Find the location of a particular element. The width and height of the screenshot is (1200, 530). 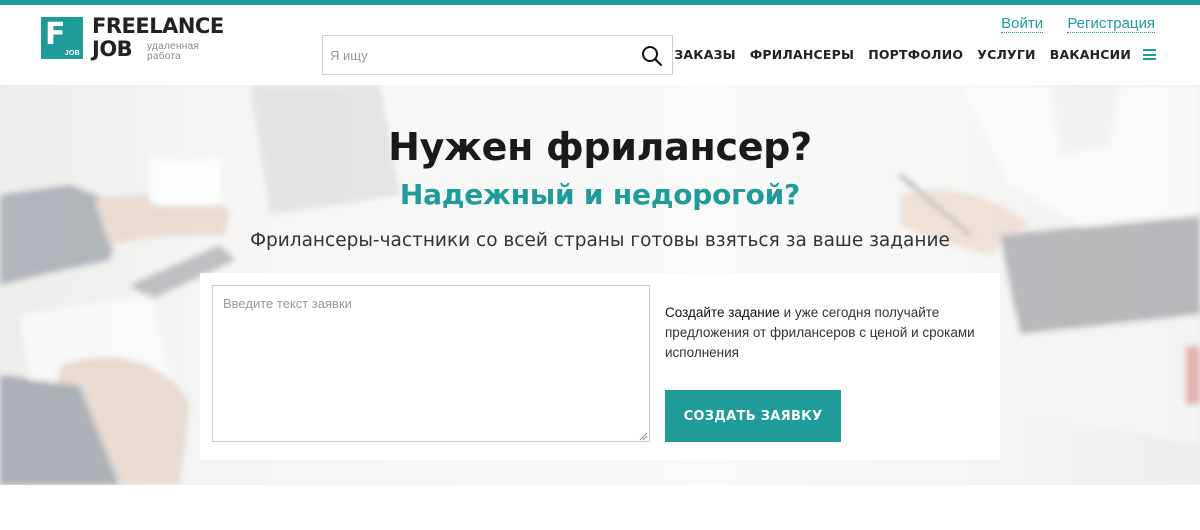

nav-item-orders: ЗАКАЗЫ is located at coordinates (704, 54).